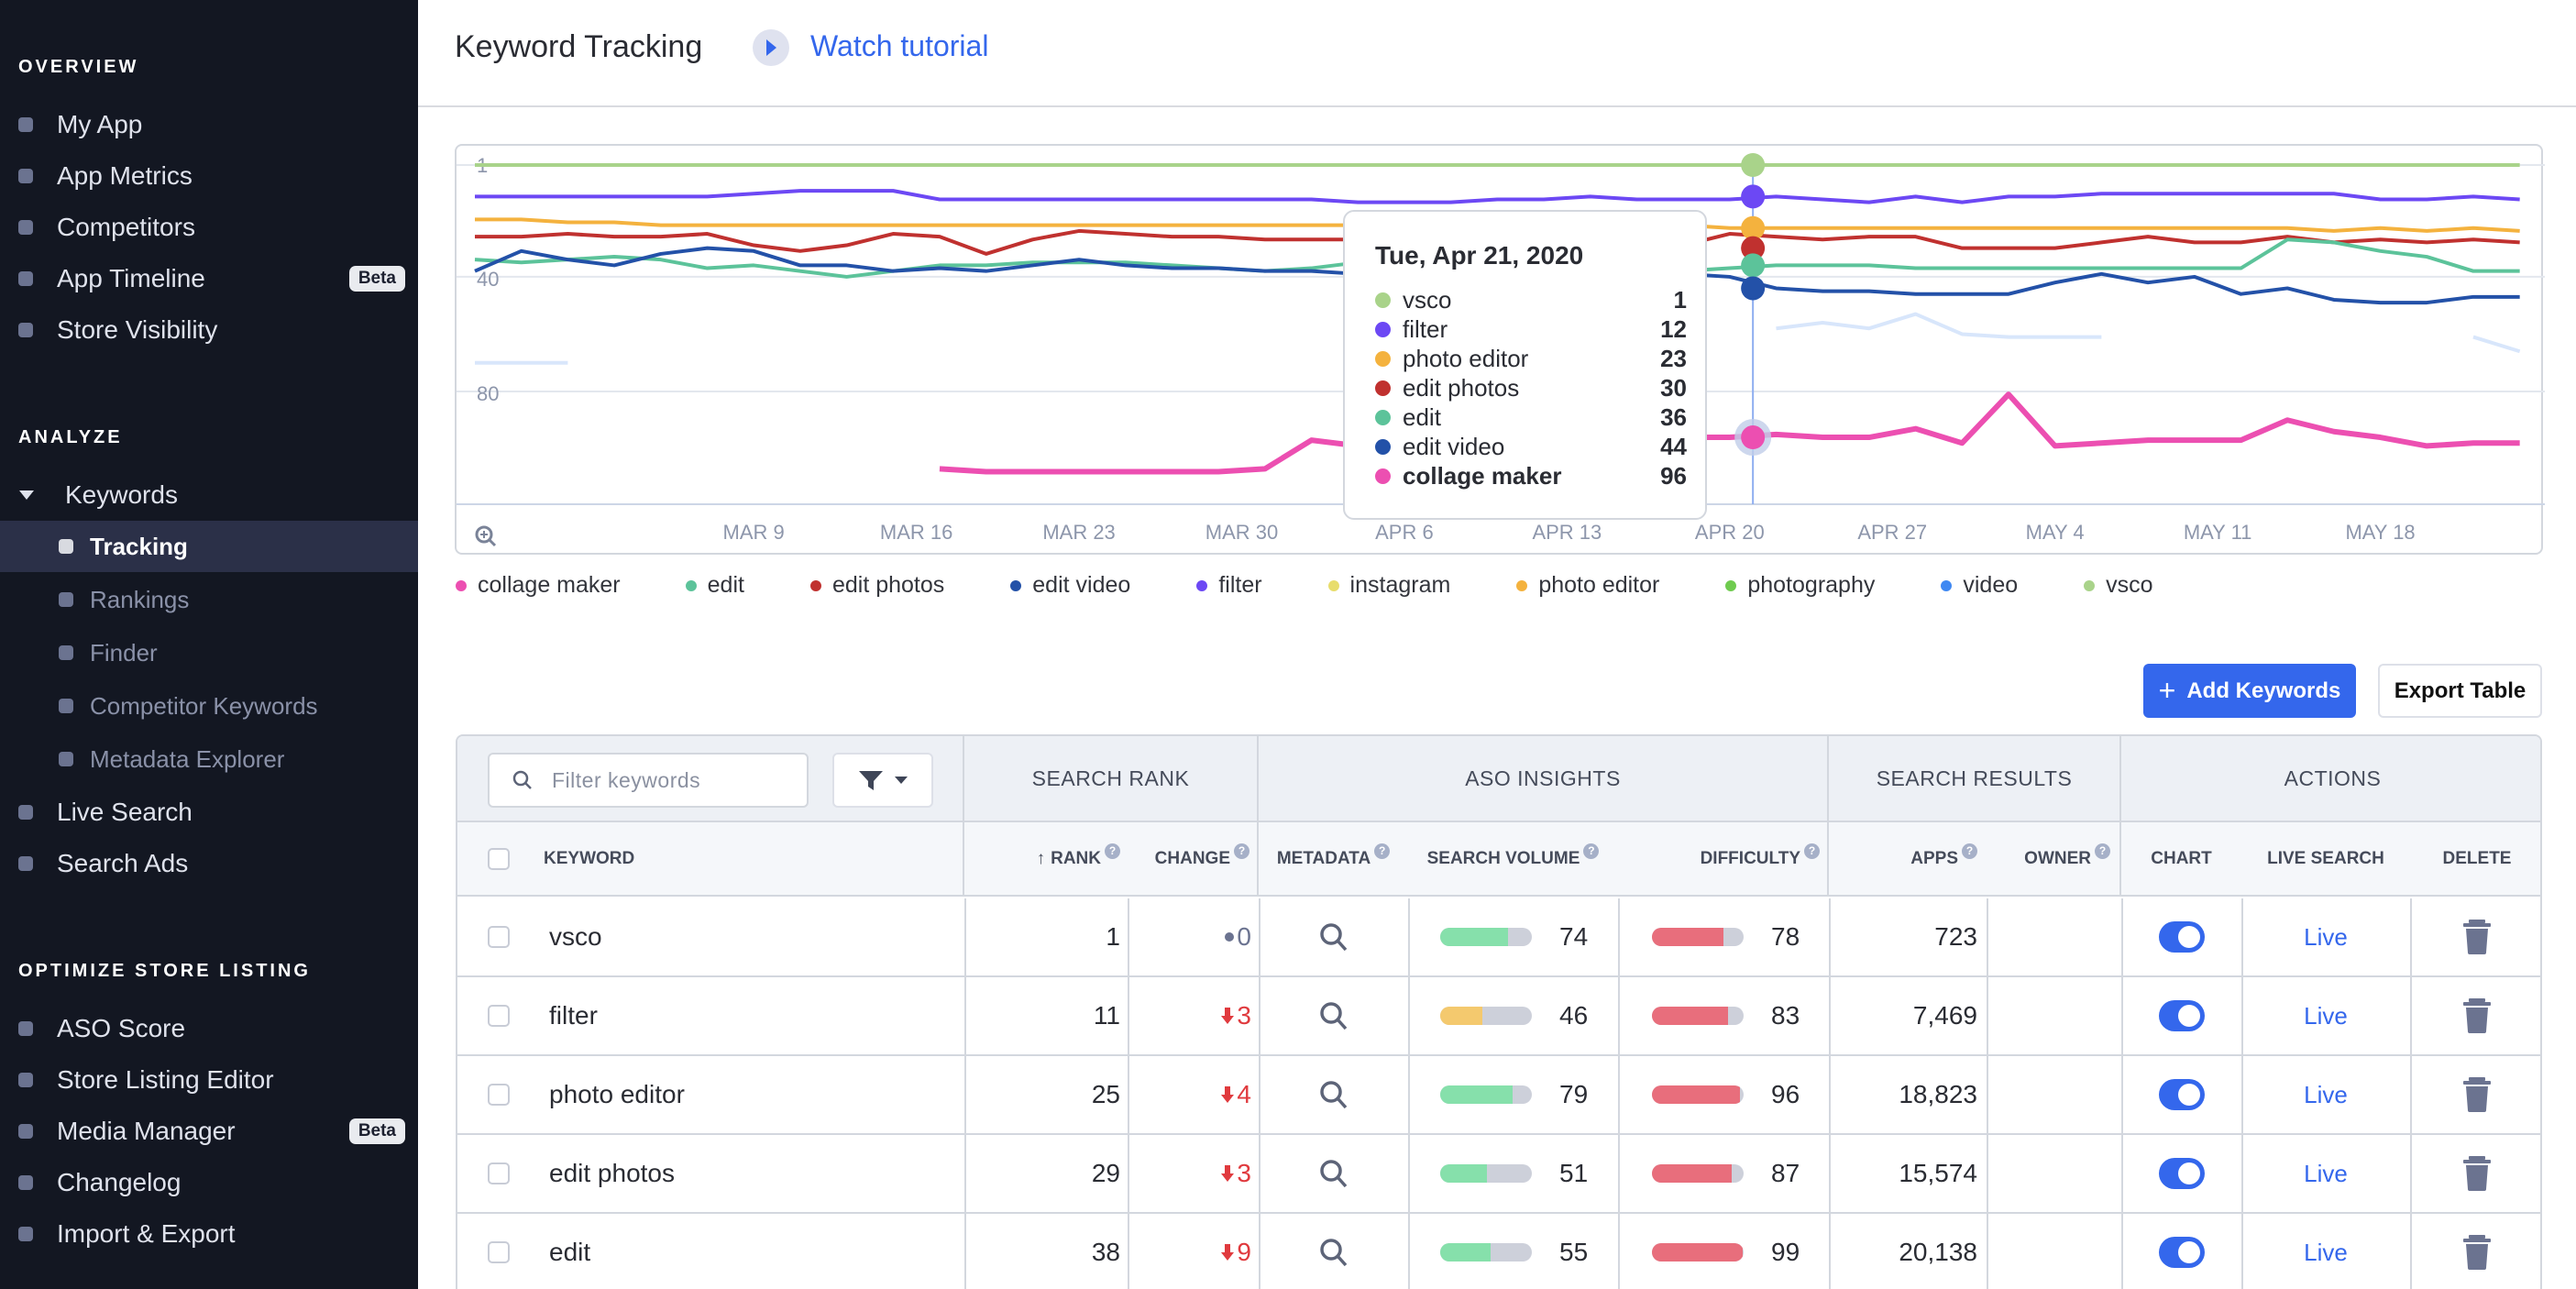 The width and height of the screenshot is (2576, 1289). I want to click on export-table-button: Export Table, so click(2460, 691).